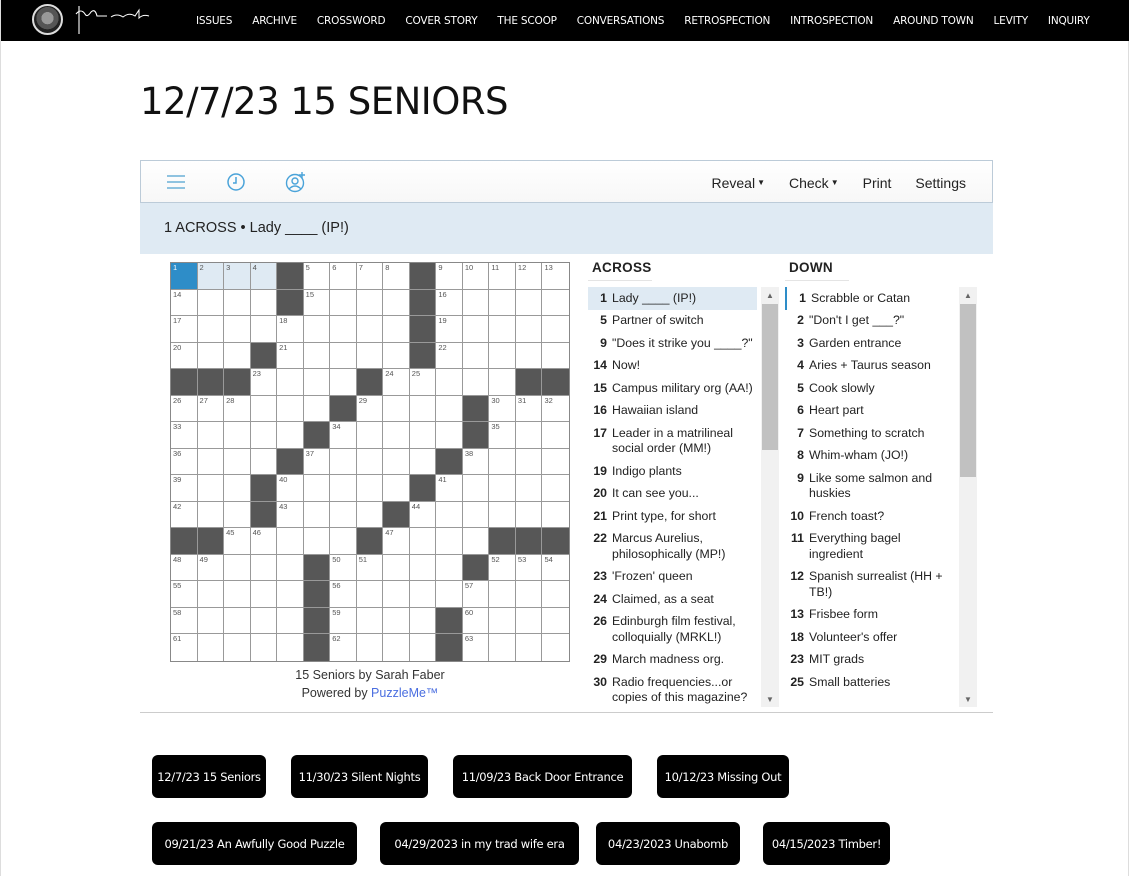  What do you see at coordinates (672, 599) in the screenshot?
I see `across-clue-item: 24 Claimed, as a seat` at bounding box center [672, 599].